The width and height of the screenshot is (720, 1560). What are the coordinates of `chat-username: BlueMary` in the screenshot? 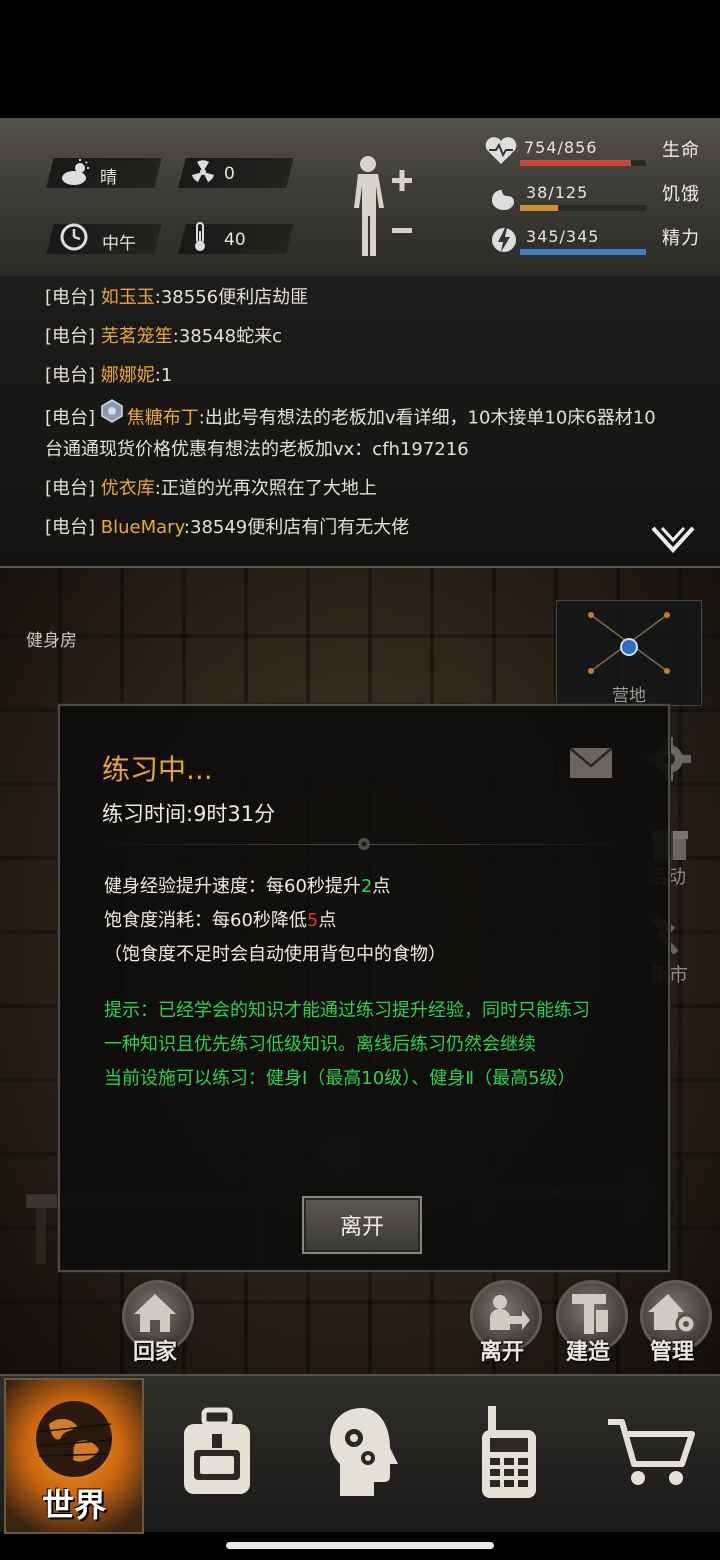 It's located at (142, 527).